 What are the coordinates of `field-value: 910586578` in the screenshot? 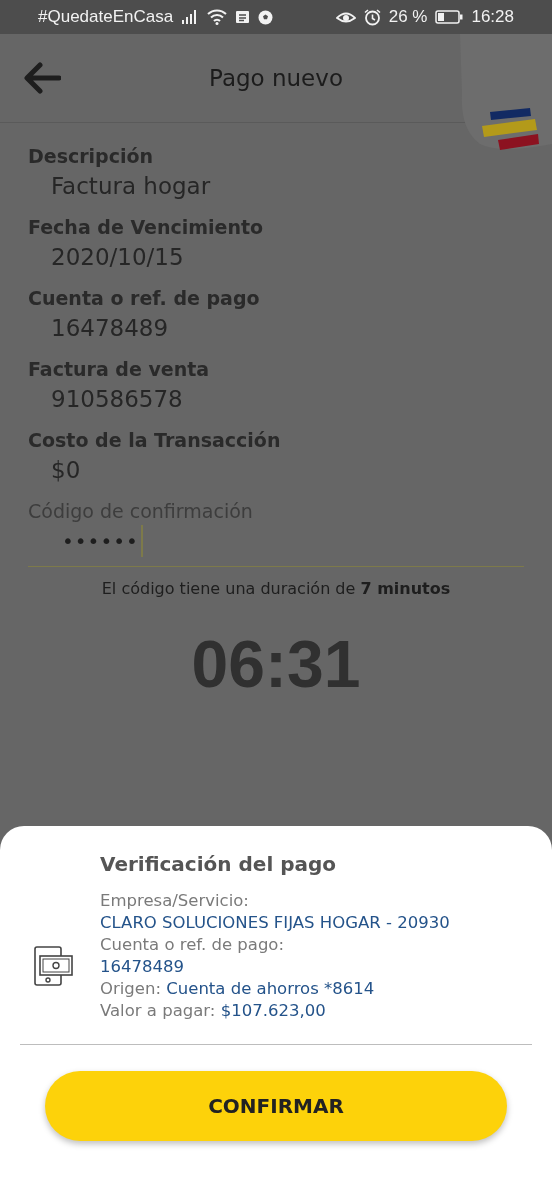 It's located at (117, 399).